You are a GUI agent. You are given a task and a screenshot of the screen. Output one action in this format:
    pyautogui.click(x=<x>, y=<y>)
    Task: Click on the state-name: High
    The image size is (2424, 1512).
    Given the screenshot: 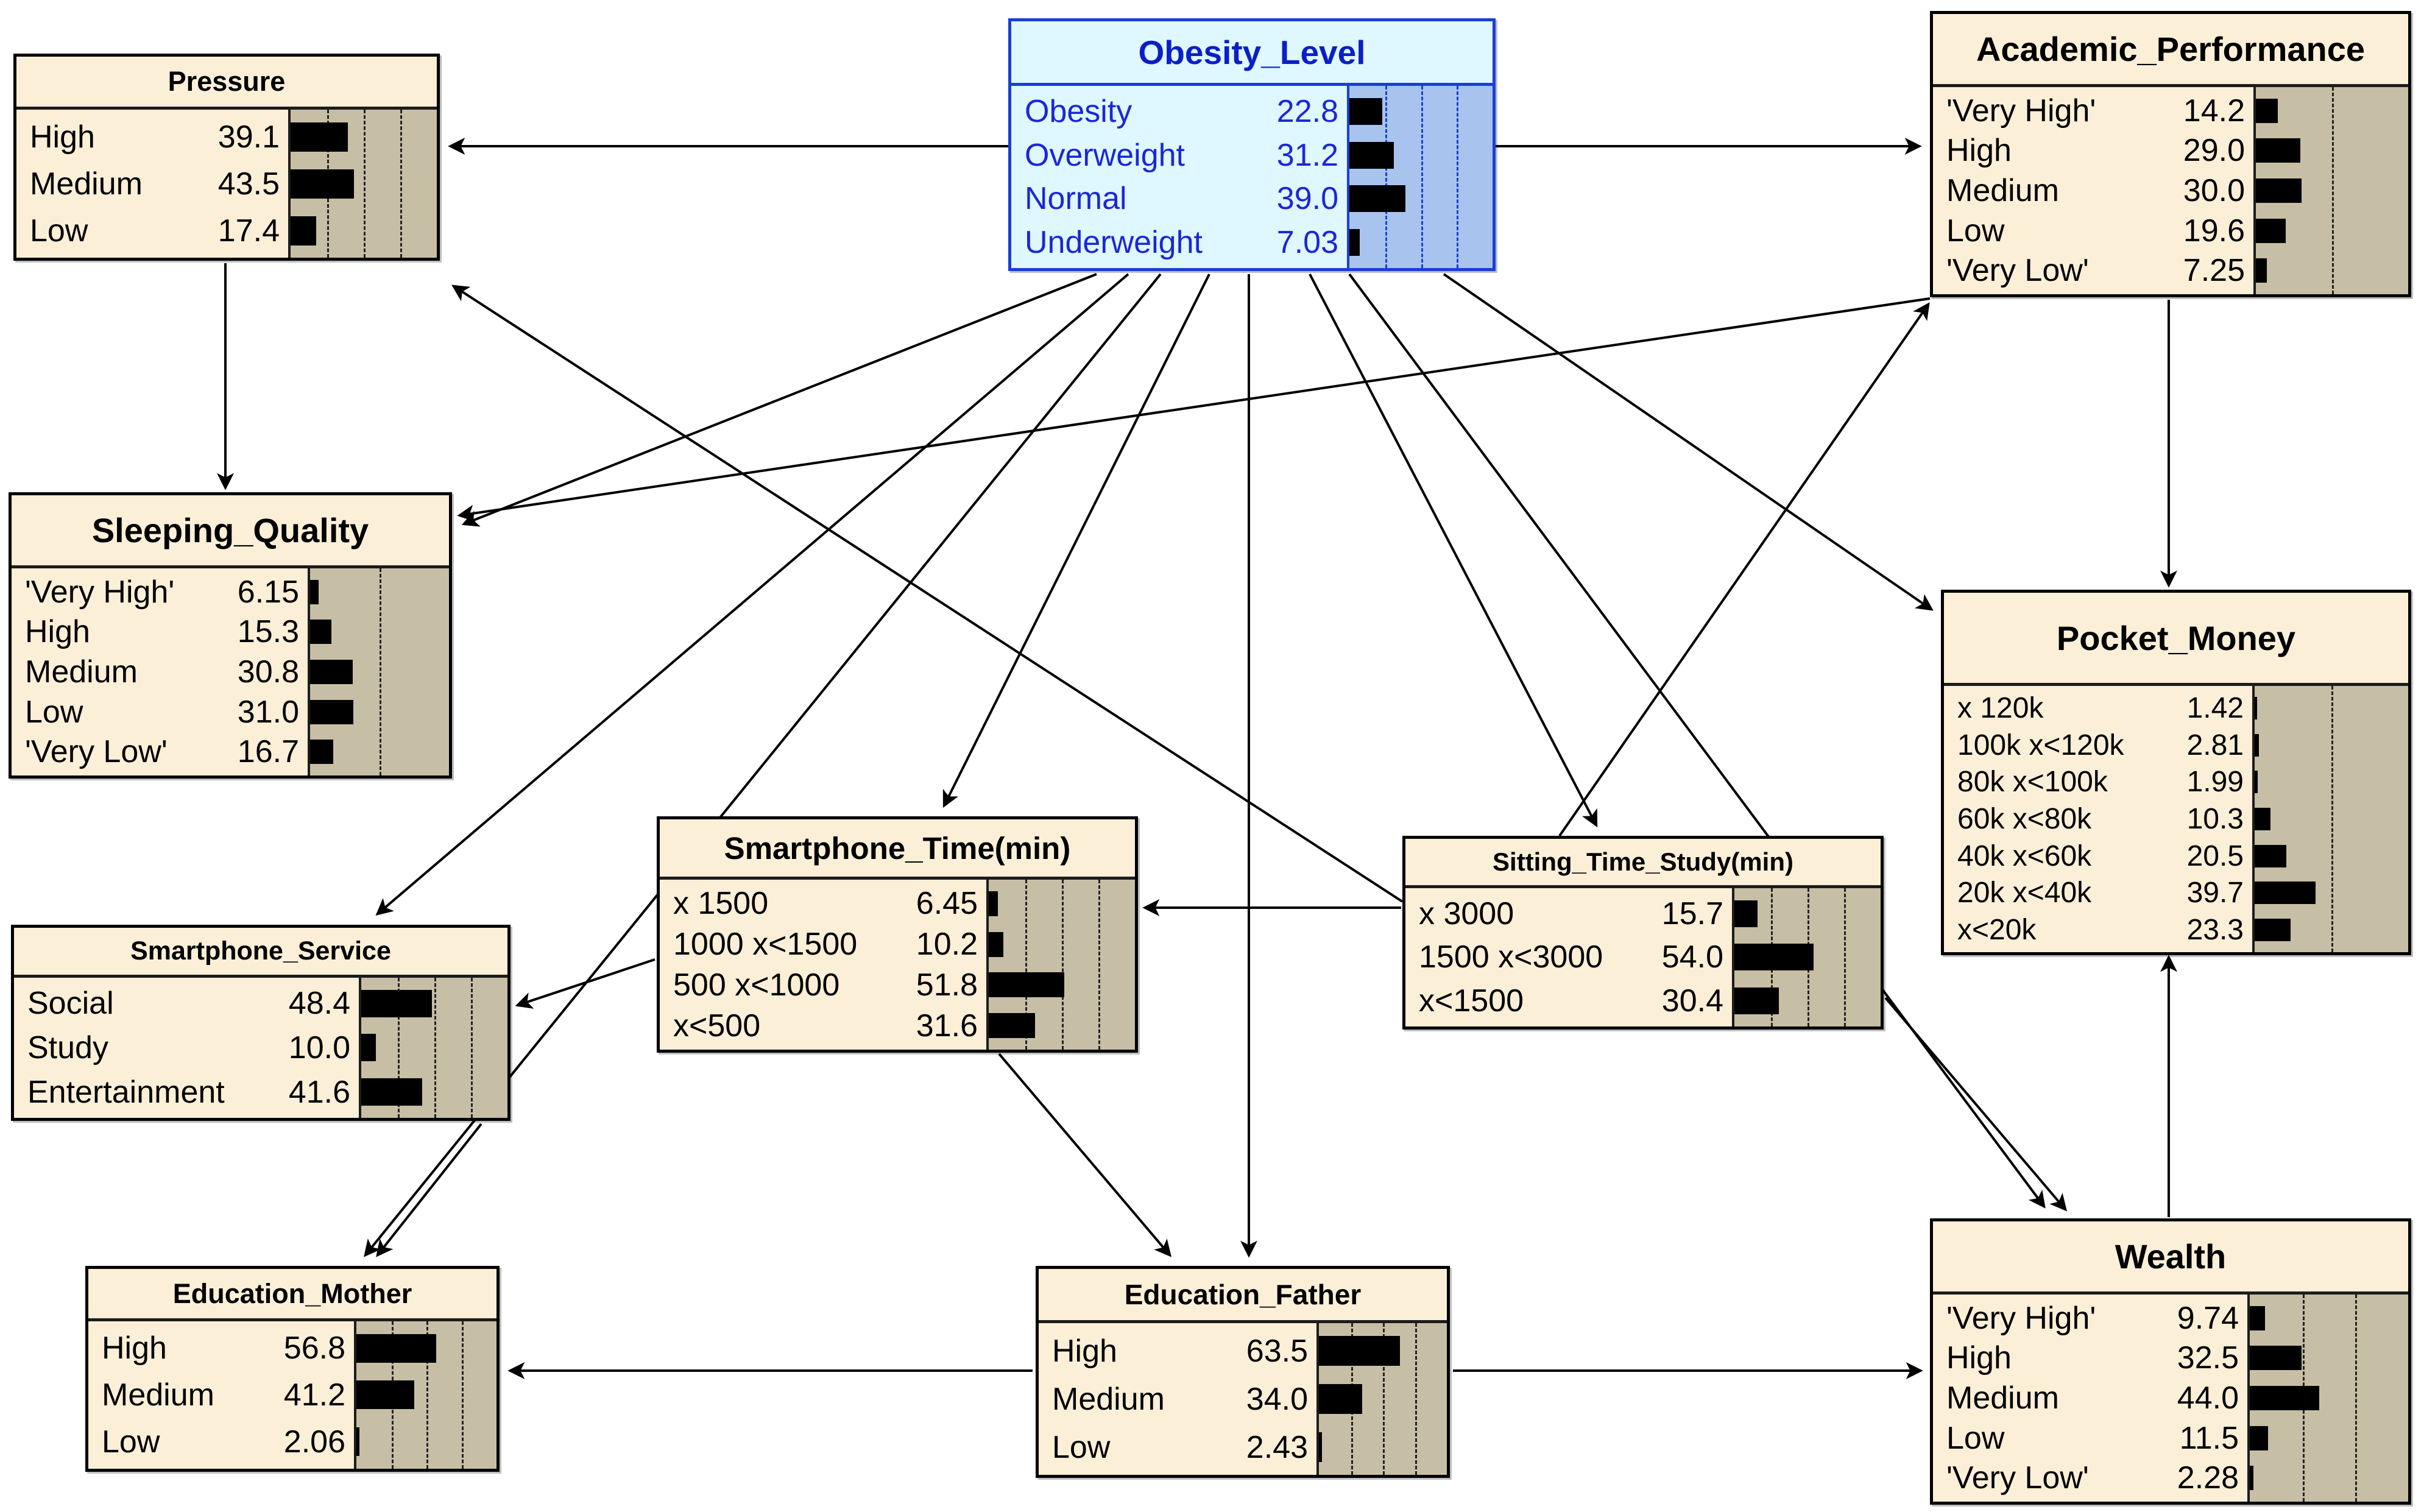 What is the action you would take?
    pyautogui.click(x=1084, y=1351)
    